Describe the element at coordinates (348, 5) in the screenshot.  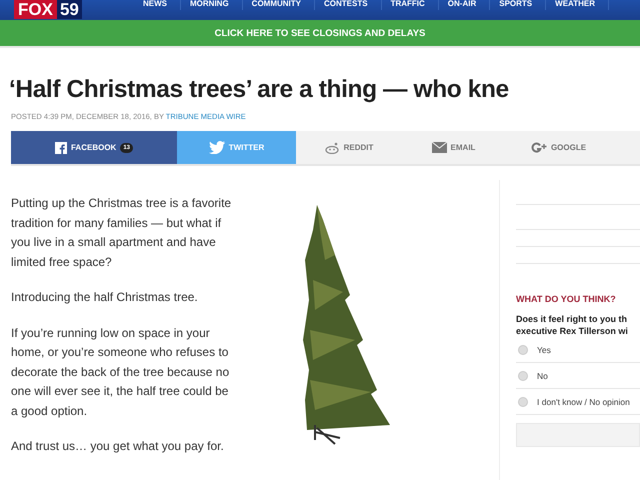
I see `nav-link: CONTESTS` at that location.